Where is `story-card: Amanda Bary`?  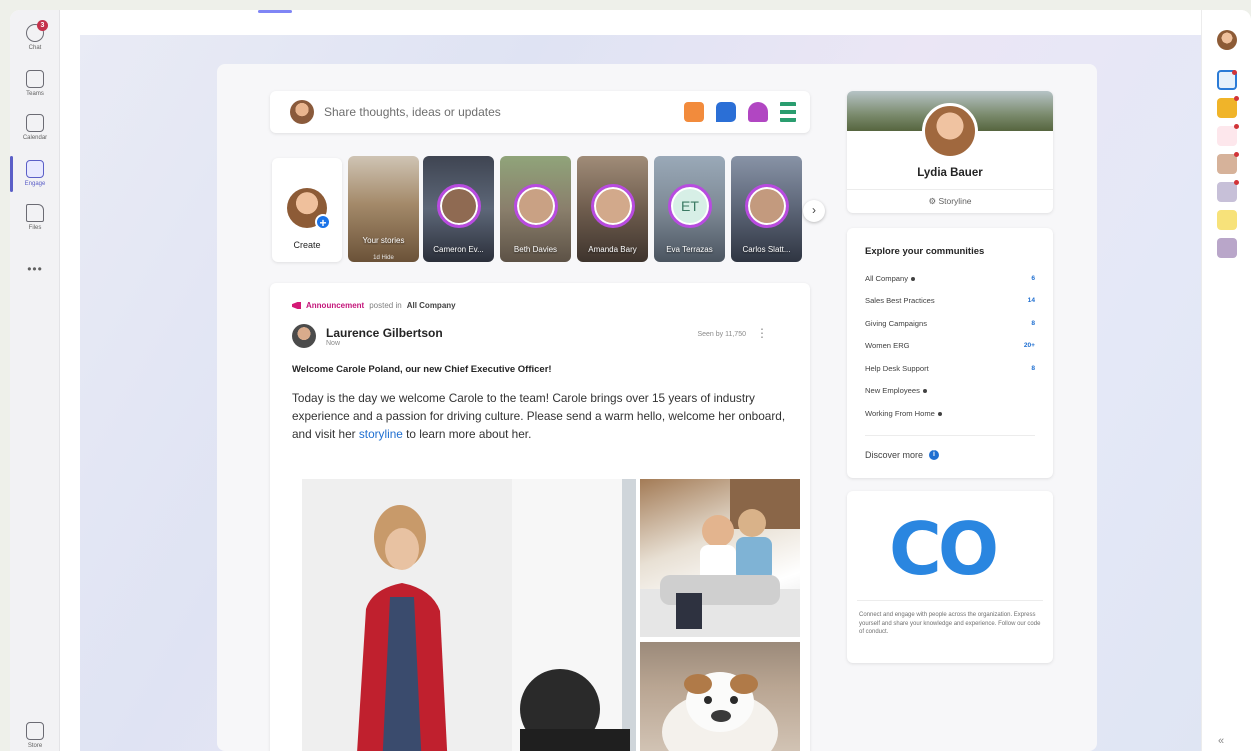 story-card: Amanda Bary is located at coordinates (612, 209).